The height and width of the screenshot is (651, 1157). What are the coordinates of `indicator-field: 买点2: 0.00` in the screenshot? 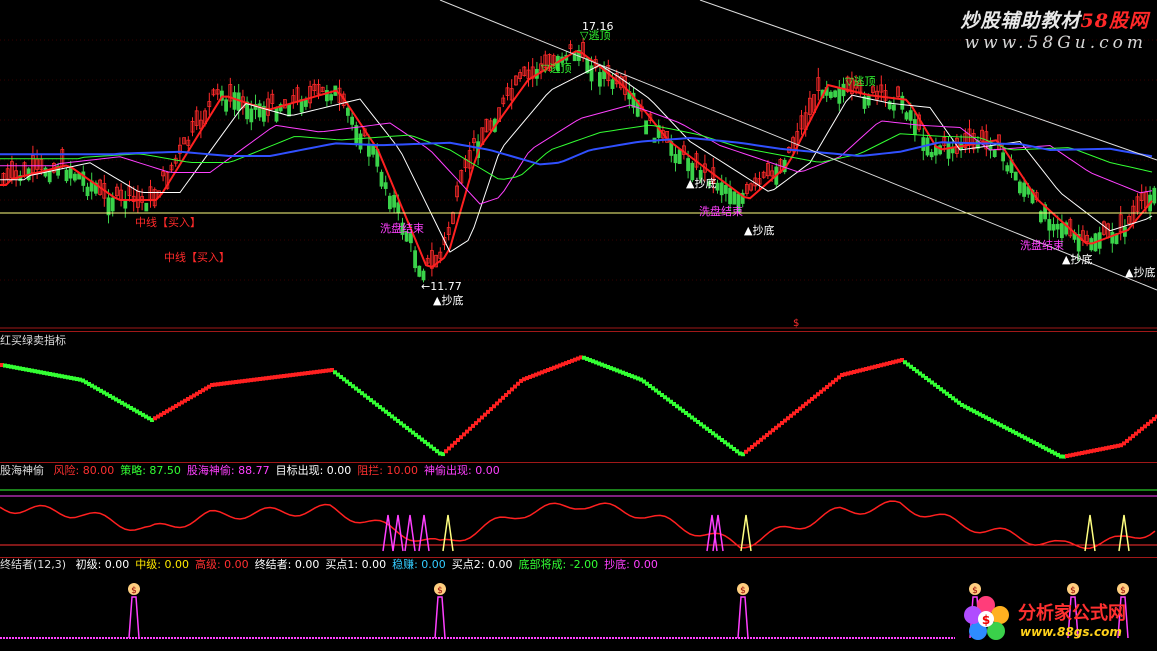 It's located at (482, 564).